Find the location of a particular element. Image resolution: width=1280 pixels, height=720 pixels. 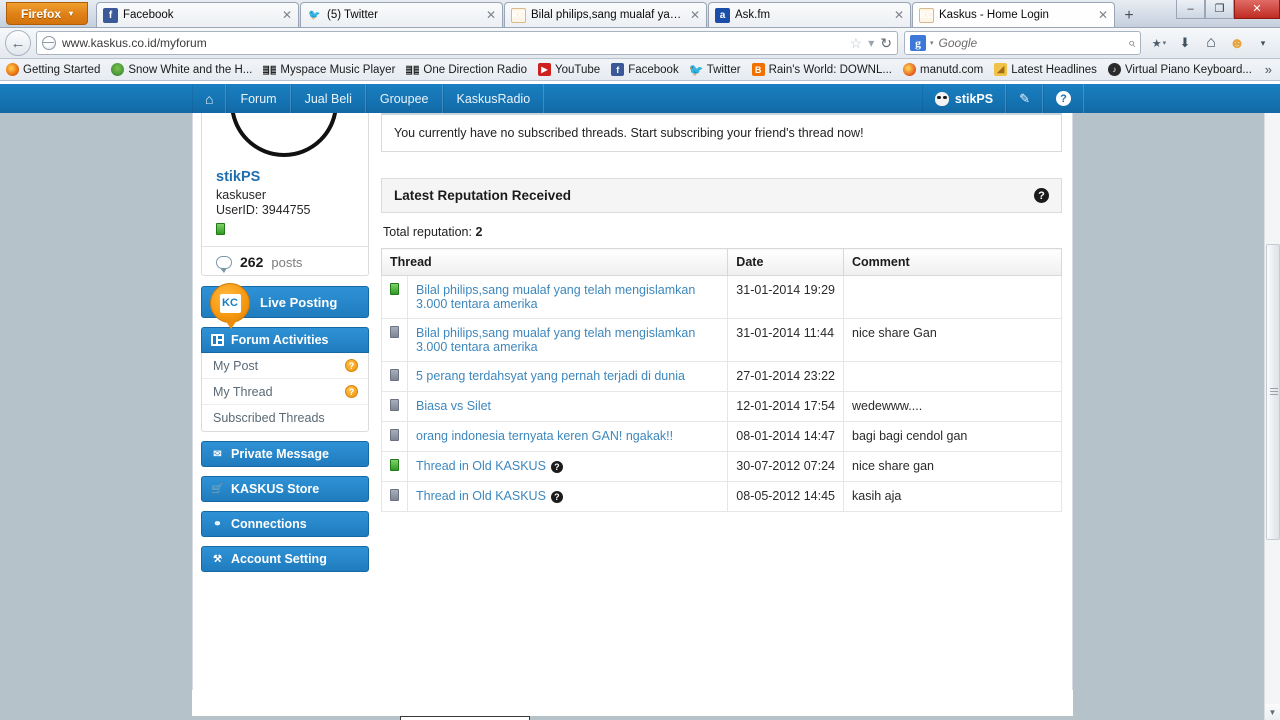

bookmark-star-icon: ☆ is located at coordinates (856, 43).